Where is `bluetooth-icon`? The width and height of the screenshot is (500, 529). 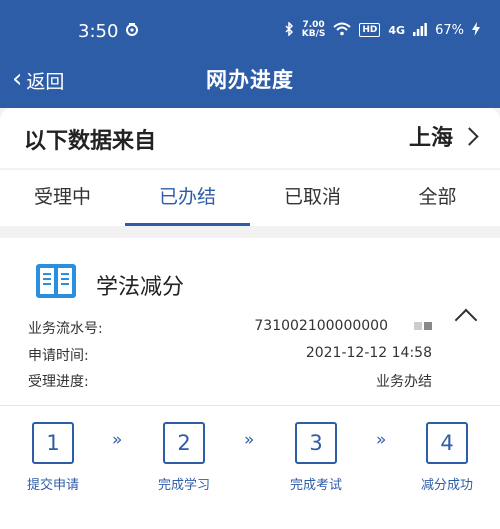
bluetooth-icon is located at coordinates (289, 29).